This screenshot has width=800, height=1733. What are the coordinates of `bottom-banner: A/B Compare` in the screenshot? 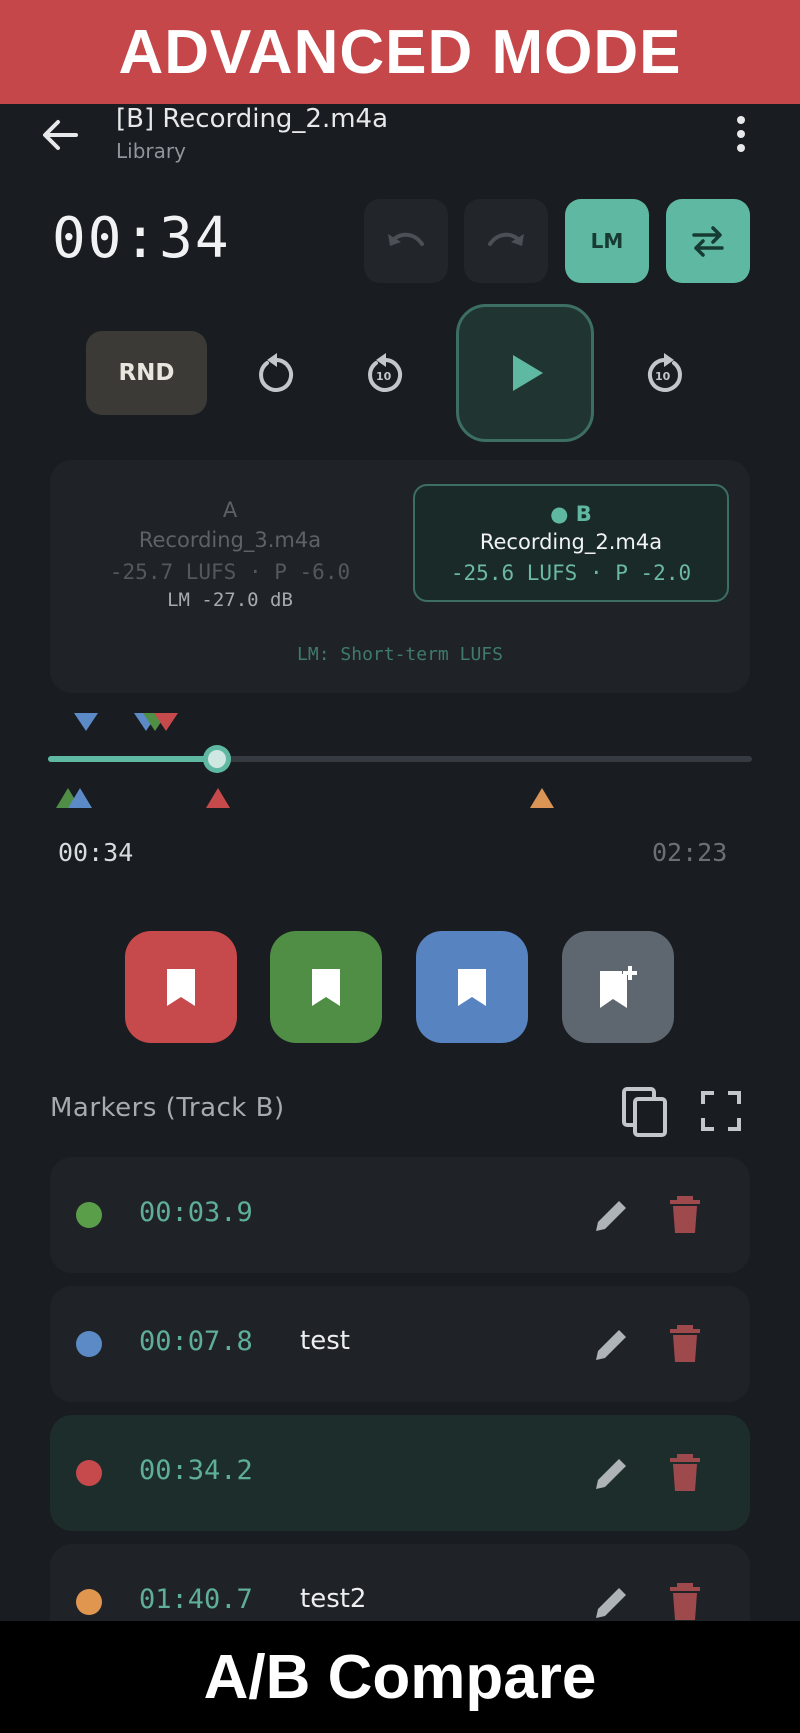 It's located at (400, 1677).